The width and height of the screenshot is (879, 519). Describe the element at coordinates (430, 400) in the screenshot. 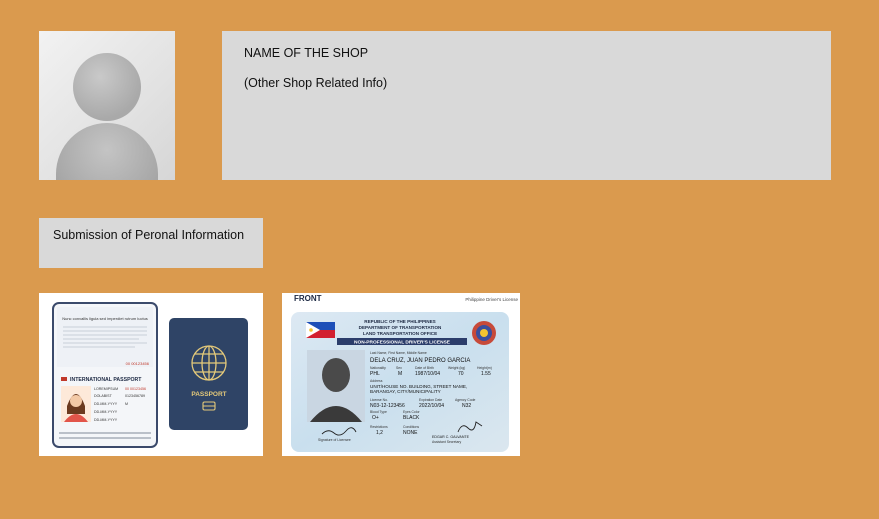

I see `license-expiry-label: Expiration Date` at that location.